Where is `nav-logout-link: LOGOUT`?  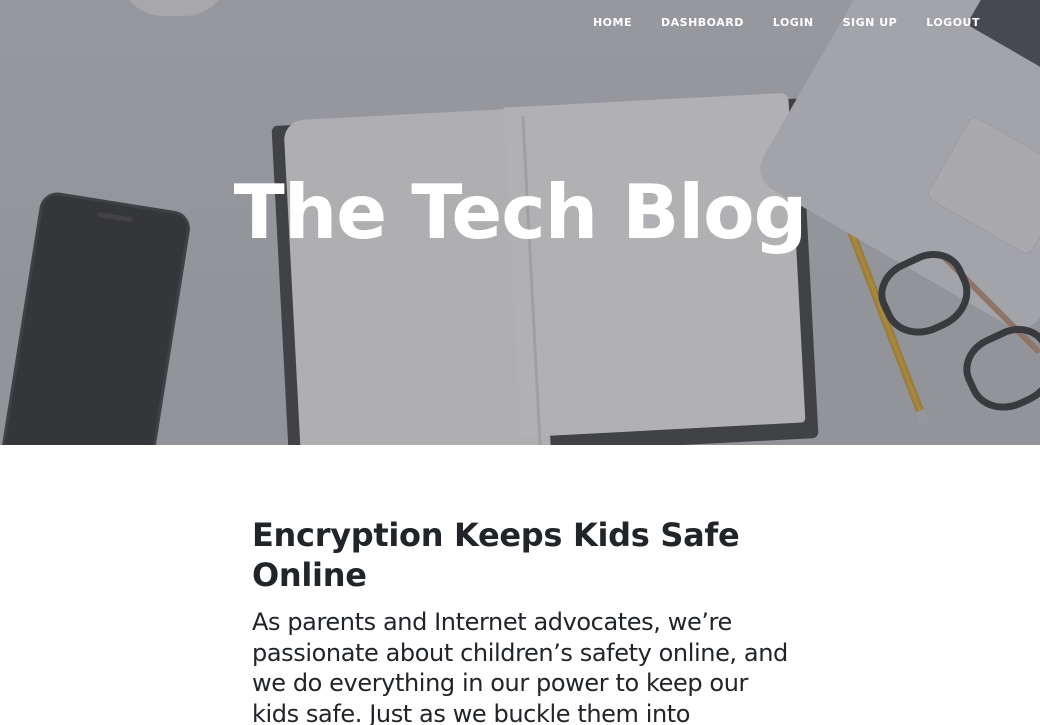
nav-logout-link: LOGOUT is located at coordinates (953, 22).